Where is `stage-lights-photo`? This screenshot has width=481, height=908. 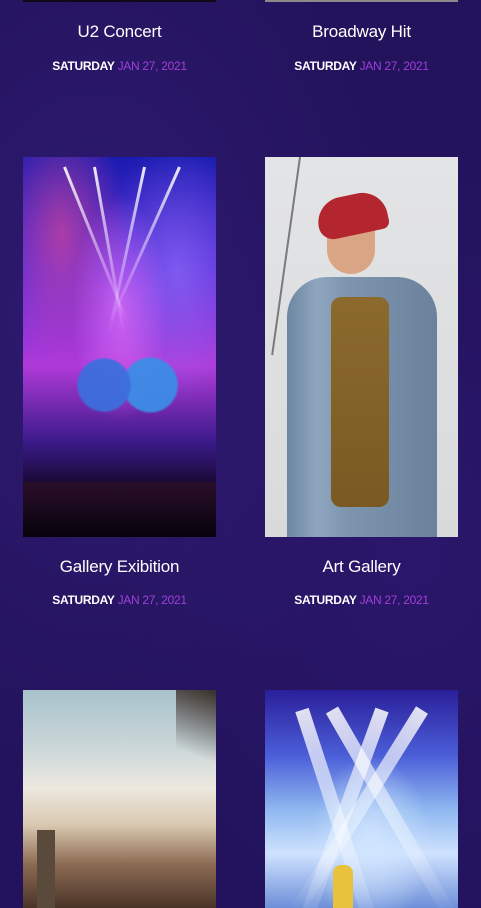
stage-lights-photo is located at coordinates (361, 799).